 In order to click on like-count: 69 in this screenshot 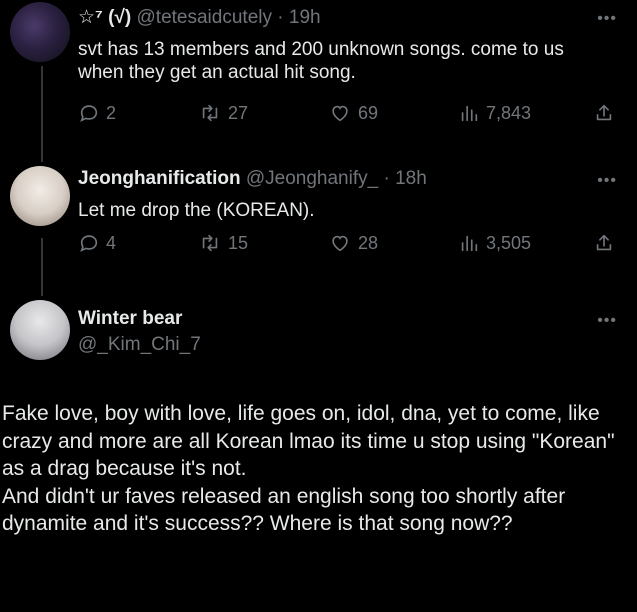, I will do `click(368, 112)`.